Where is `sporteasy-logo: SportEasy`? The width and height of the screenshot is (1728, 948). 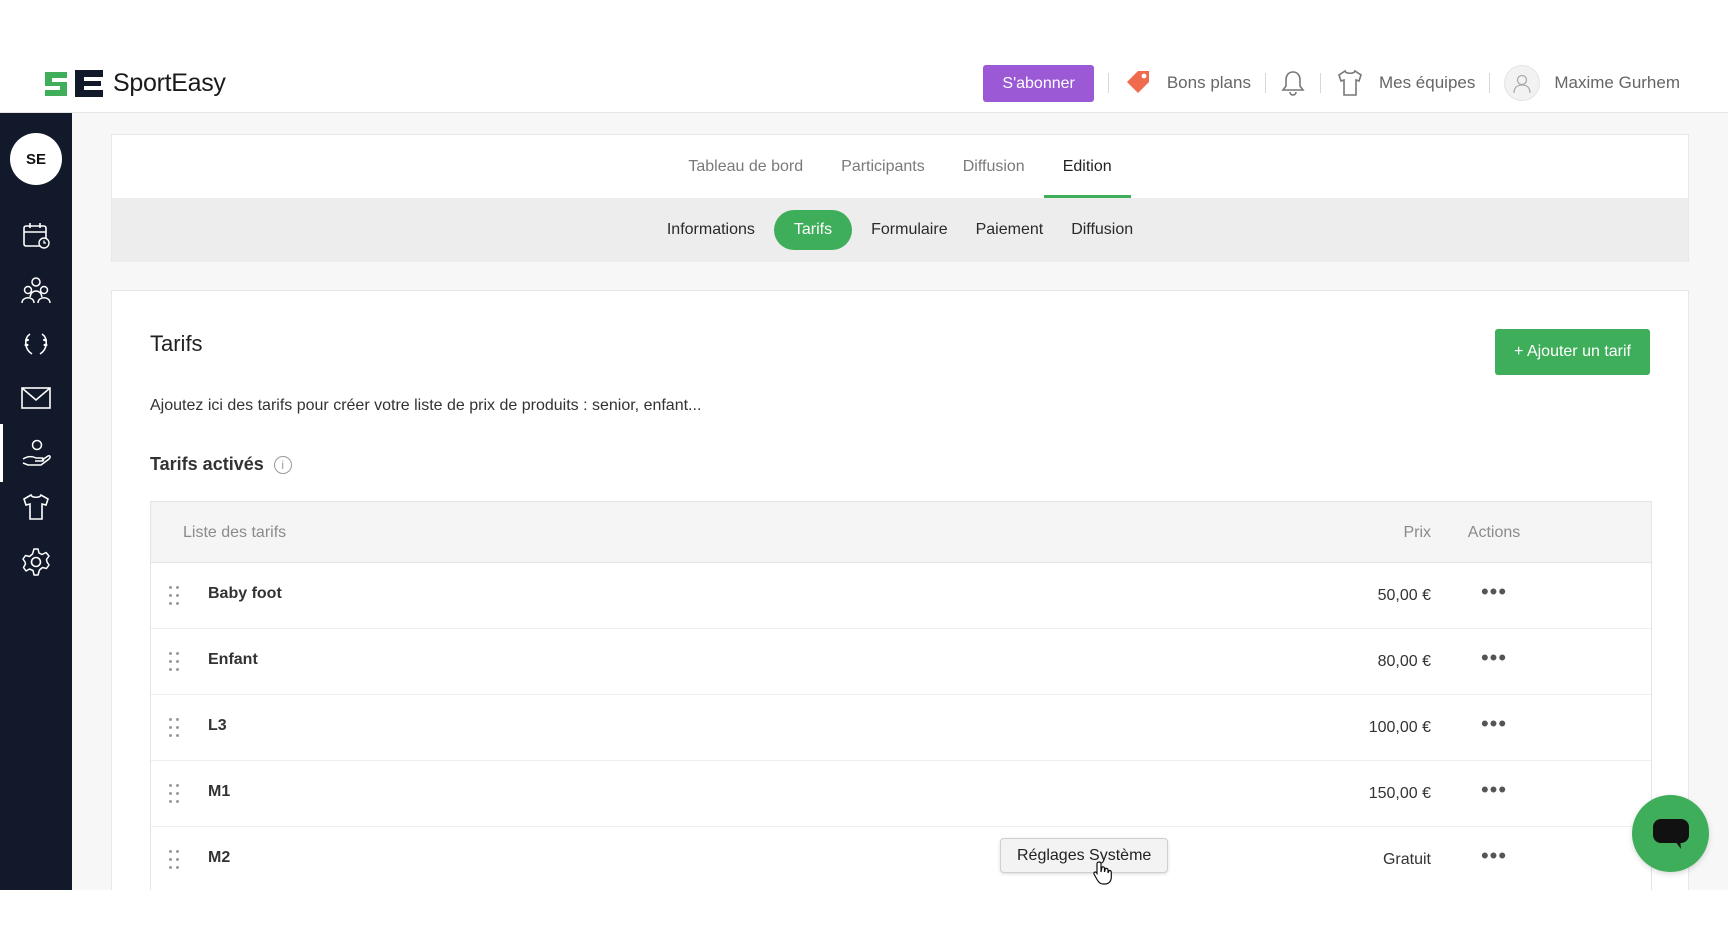
sporteasy-logo: SportEasy is located at coordinates (134, 83).